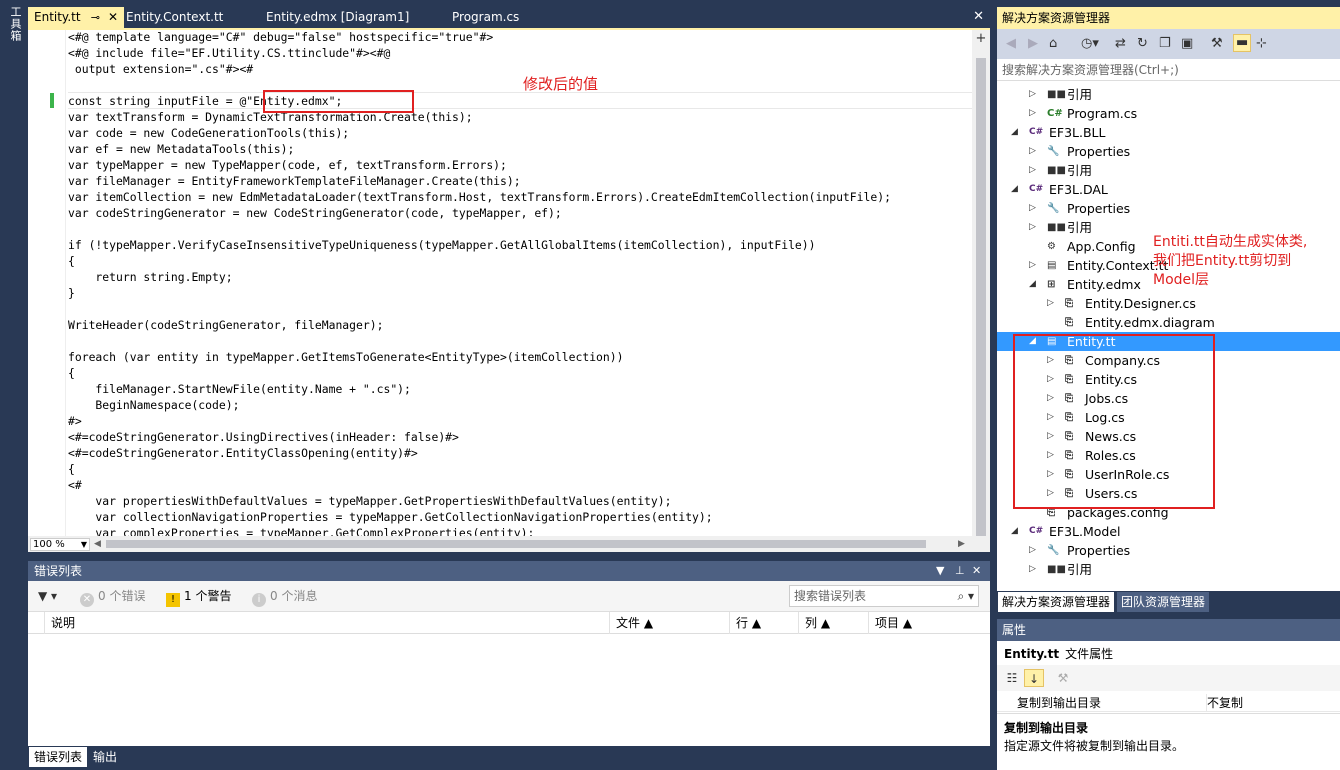 Image resolution: width=1340 pixels, height=770 pixels. Describe the element at coordinates (669, 623) in the screenshot. I see `column-header: 文件 ▲` at that location.